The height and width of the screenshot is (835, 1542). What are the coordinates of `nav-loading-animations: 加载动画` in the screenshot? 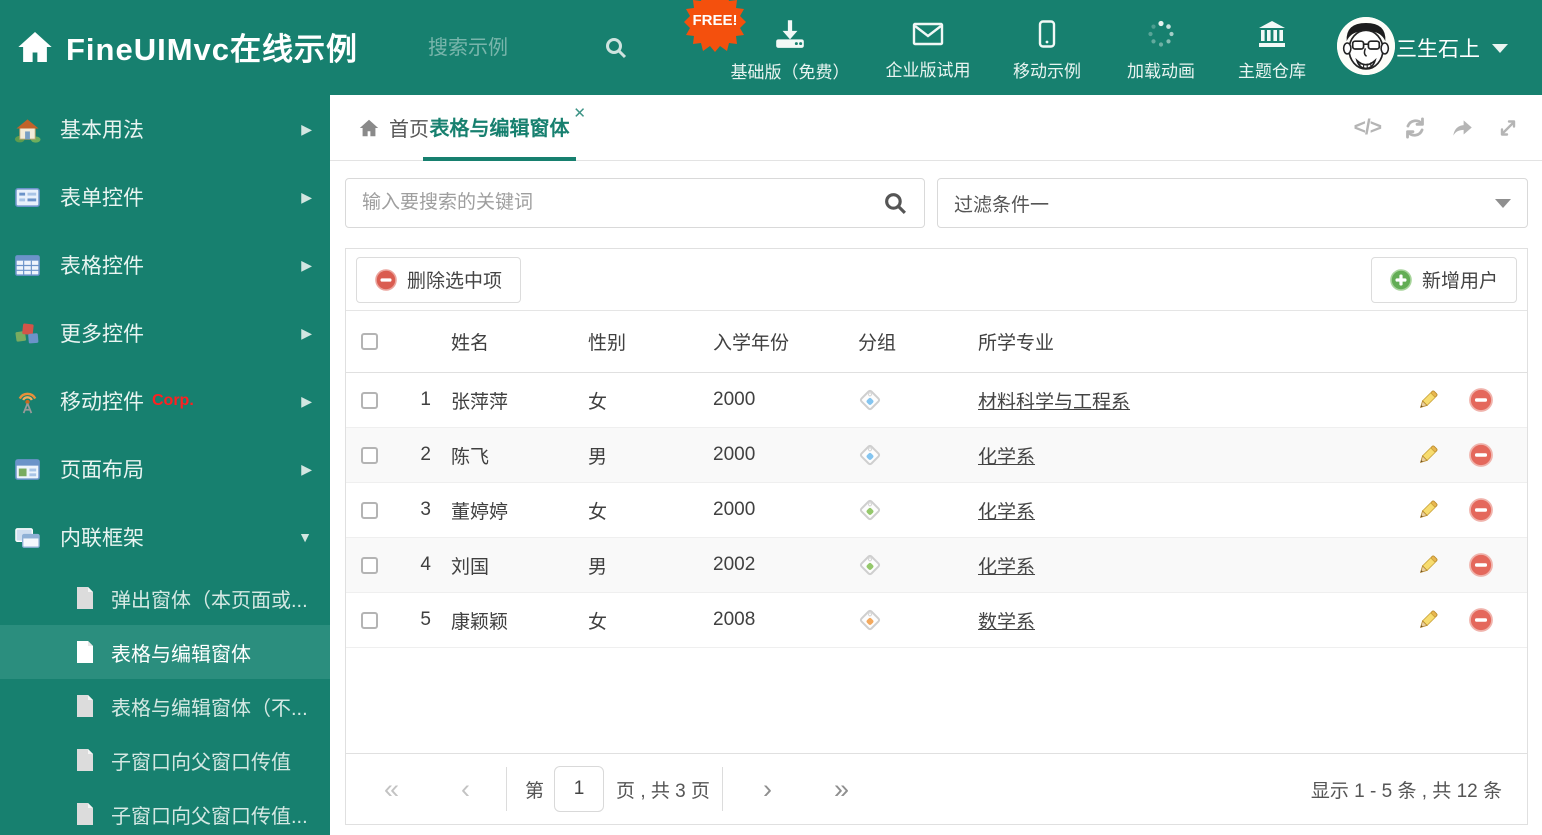 It's located at (1161, 47).